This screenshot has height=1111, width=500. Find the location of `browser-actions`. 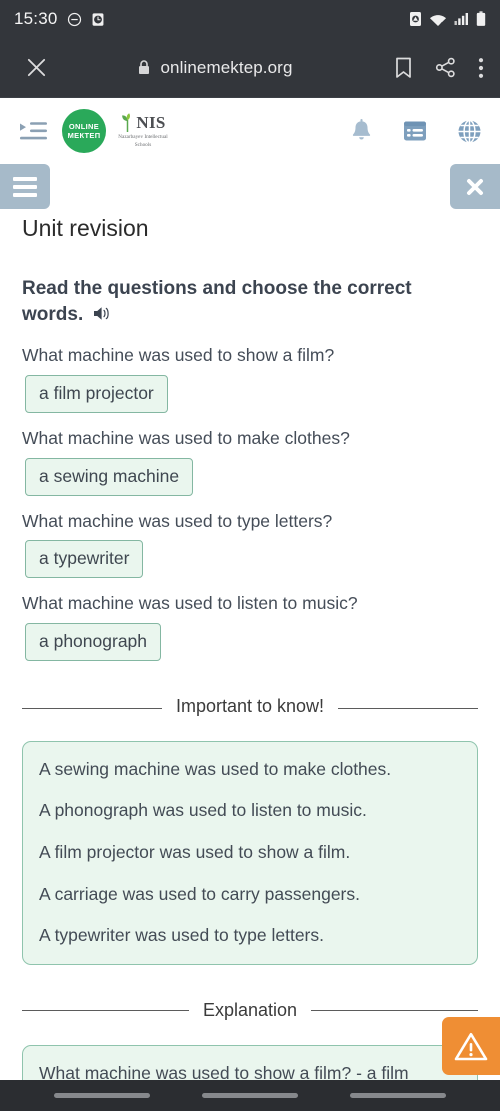

browser-actions is located at coordinates (432, 68).